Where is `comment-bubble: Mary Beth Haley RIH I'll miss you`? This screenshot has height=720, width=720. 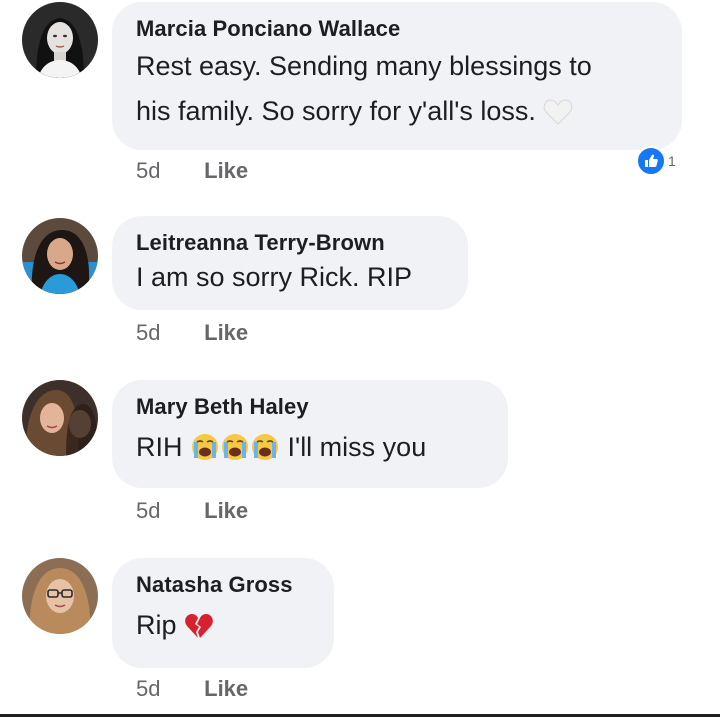
comment-bubble: Mary Beth Haley RIH I'll miss you is located at coordinates (310, 434).